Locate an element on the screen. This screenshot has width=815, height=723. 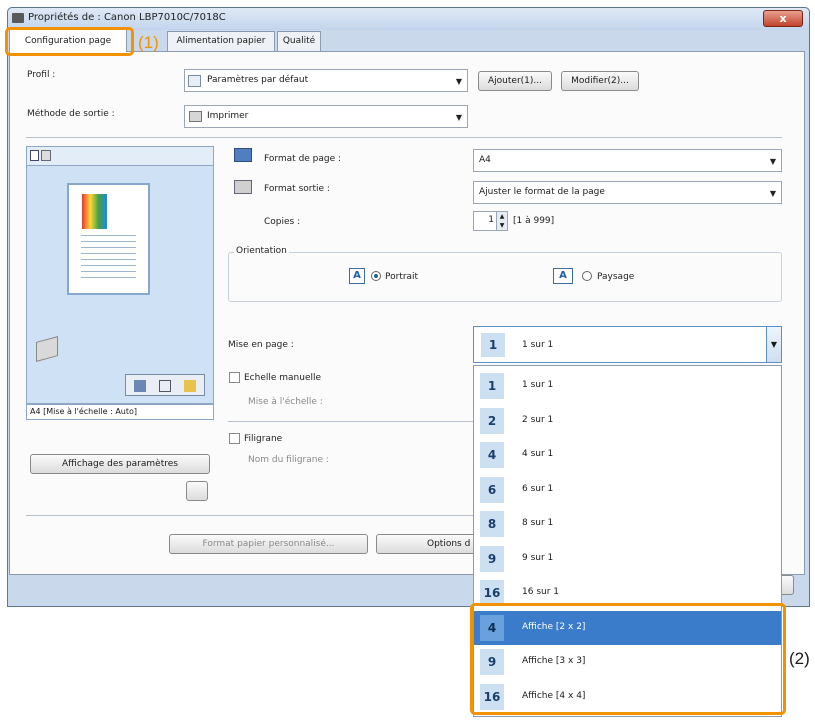
page-size-select: A4 ▼ is located at coordinates (627, 160).